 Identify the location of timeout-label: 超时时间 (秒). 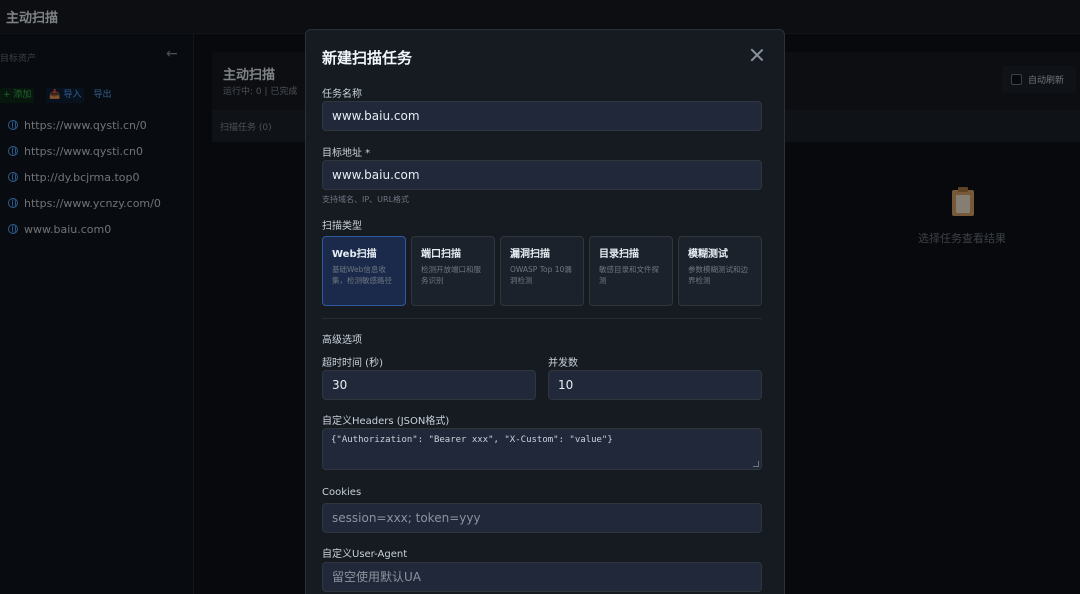
(352, 363).